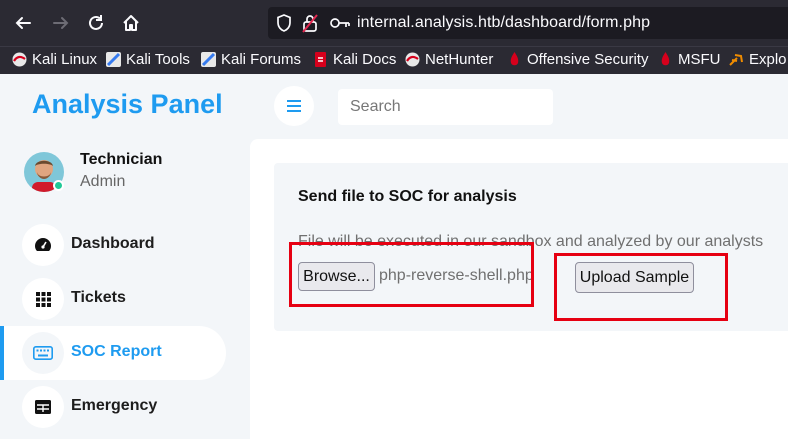  I want to click on table-icon, so click(43, 407).